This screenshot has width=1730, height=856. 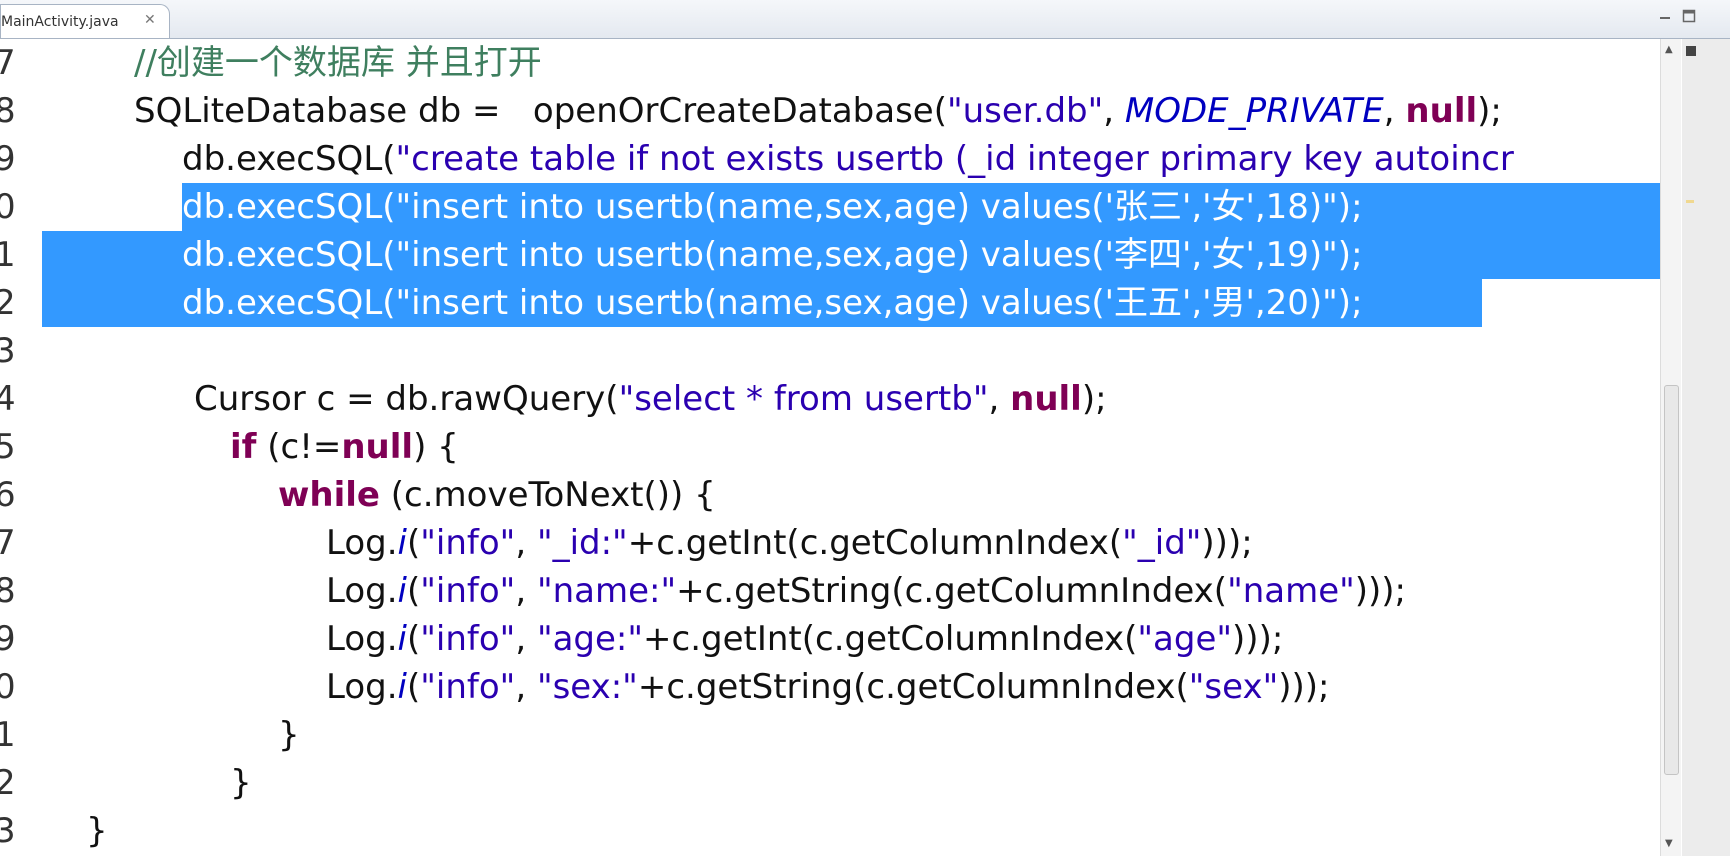 I want to click on overview-marker, so click(x=1691, y=51).